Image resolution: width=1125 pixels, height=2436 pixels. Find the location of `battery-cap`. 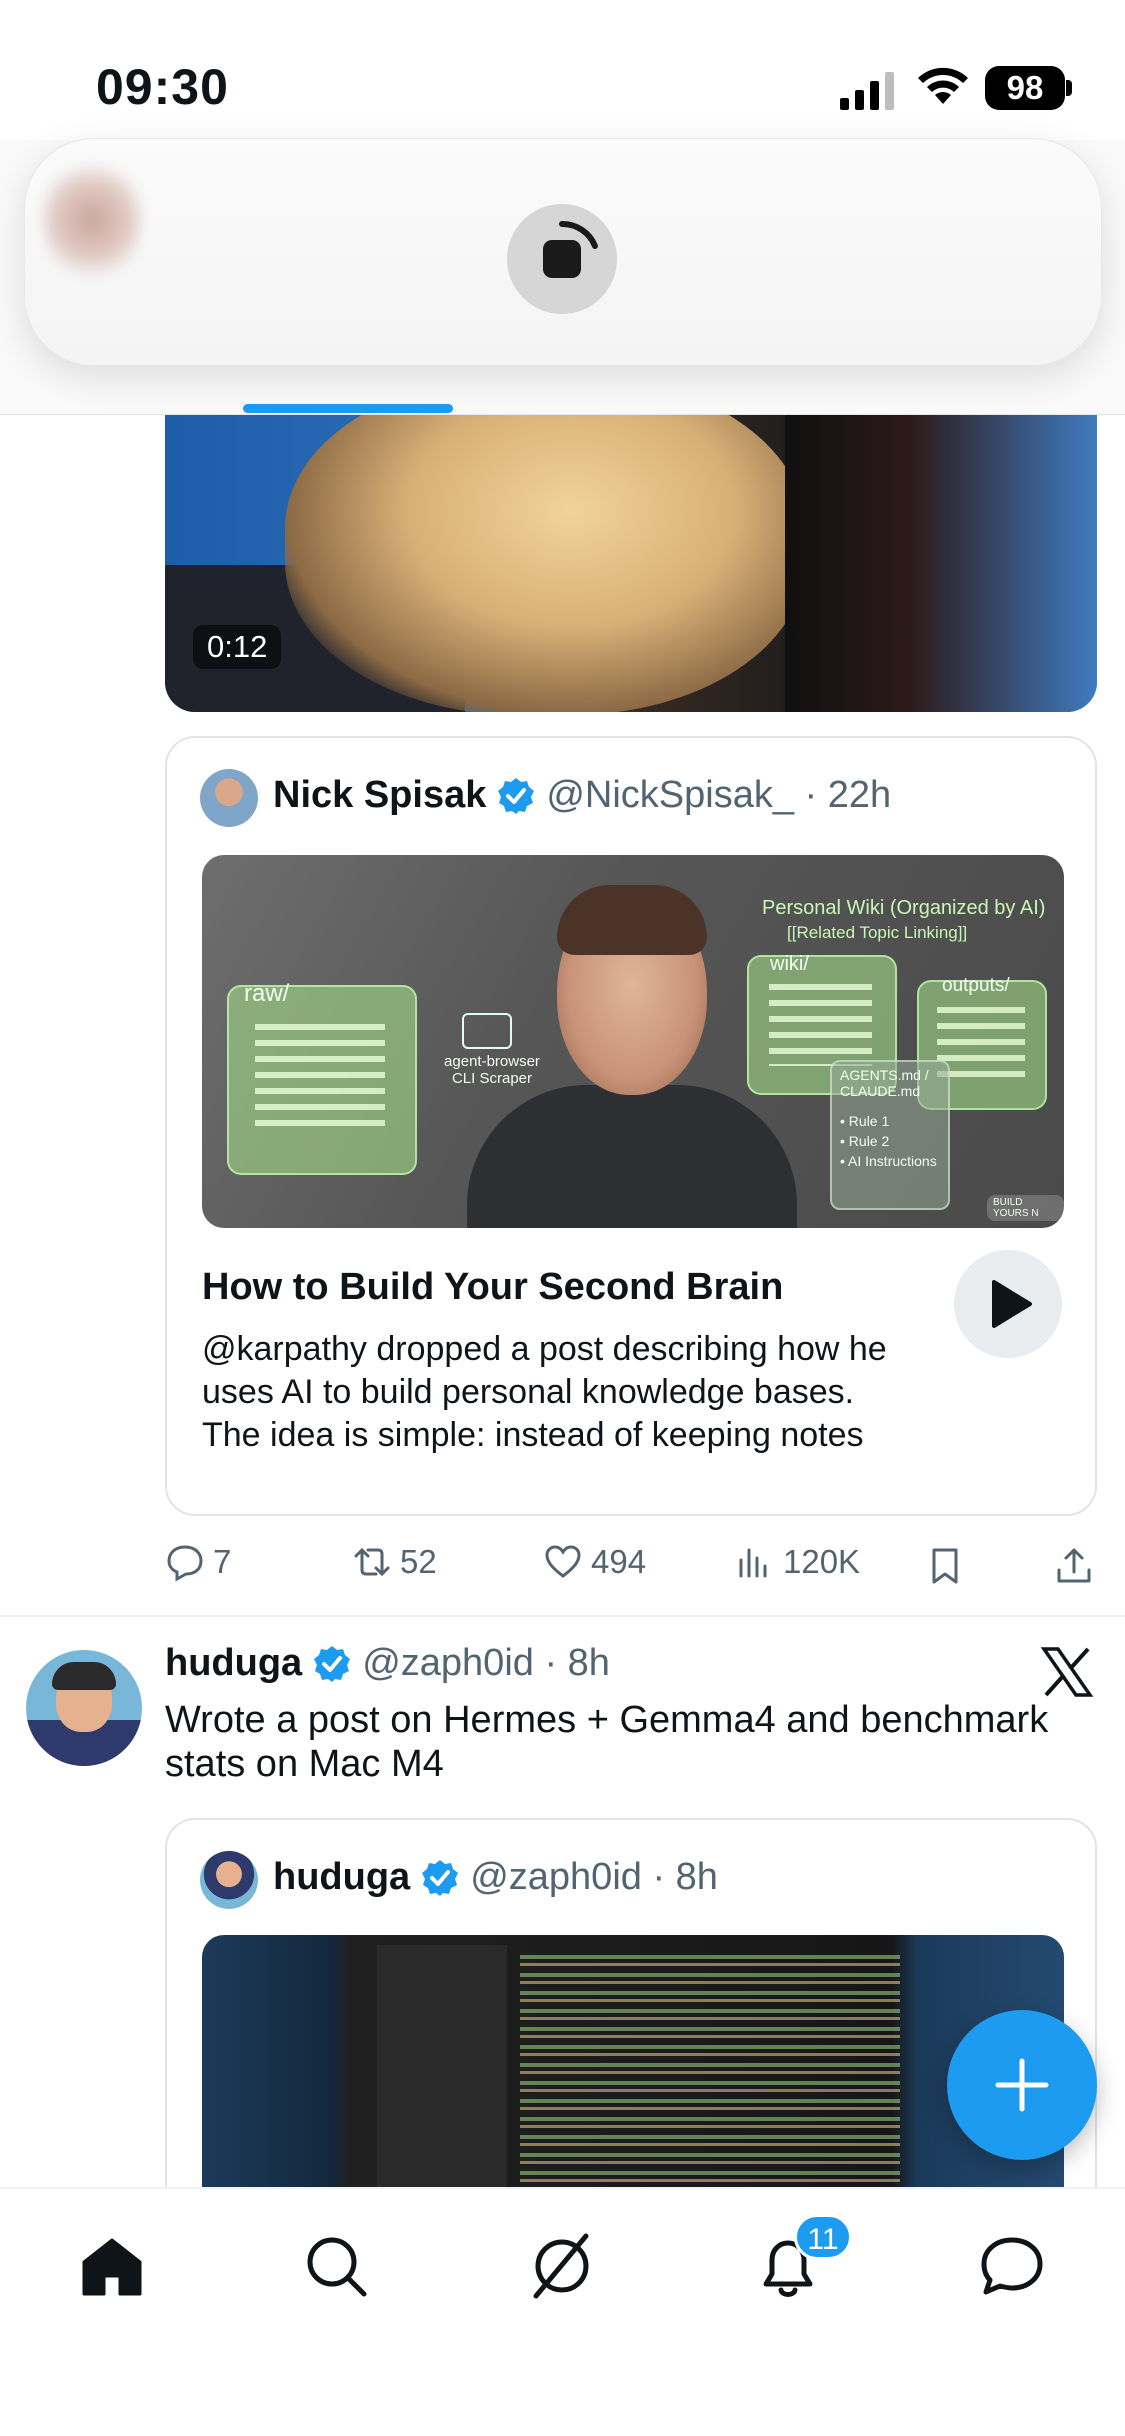

battery-cap is located at coordinates (1069, 88).